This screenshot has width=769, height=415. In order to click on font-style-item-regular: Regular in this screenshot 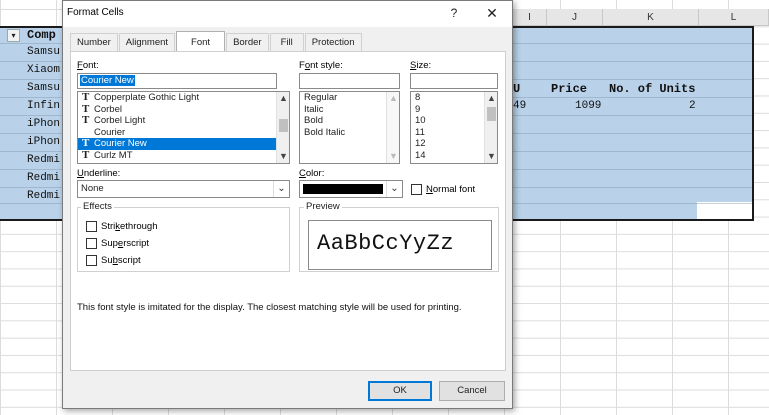, I will do `click(349, 98)`.